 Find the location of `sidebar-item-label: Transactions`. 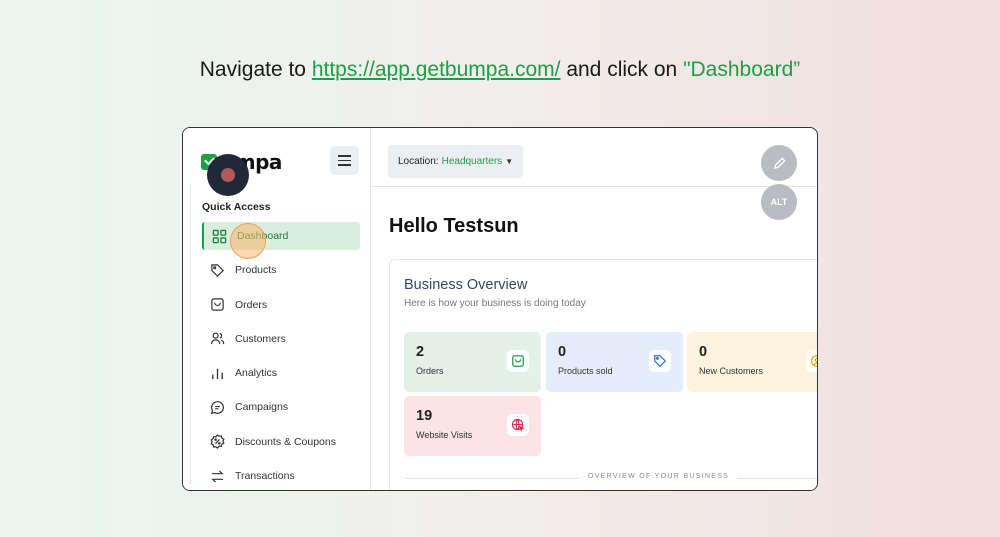

sidebar-item-label: Transactions is located at coordinates (265, 476).